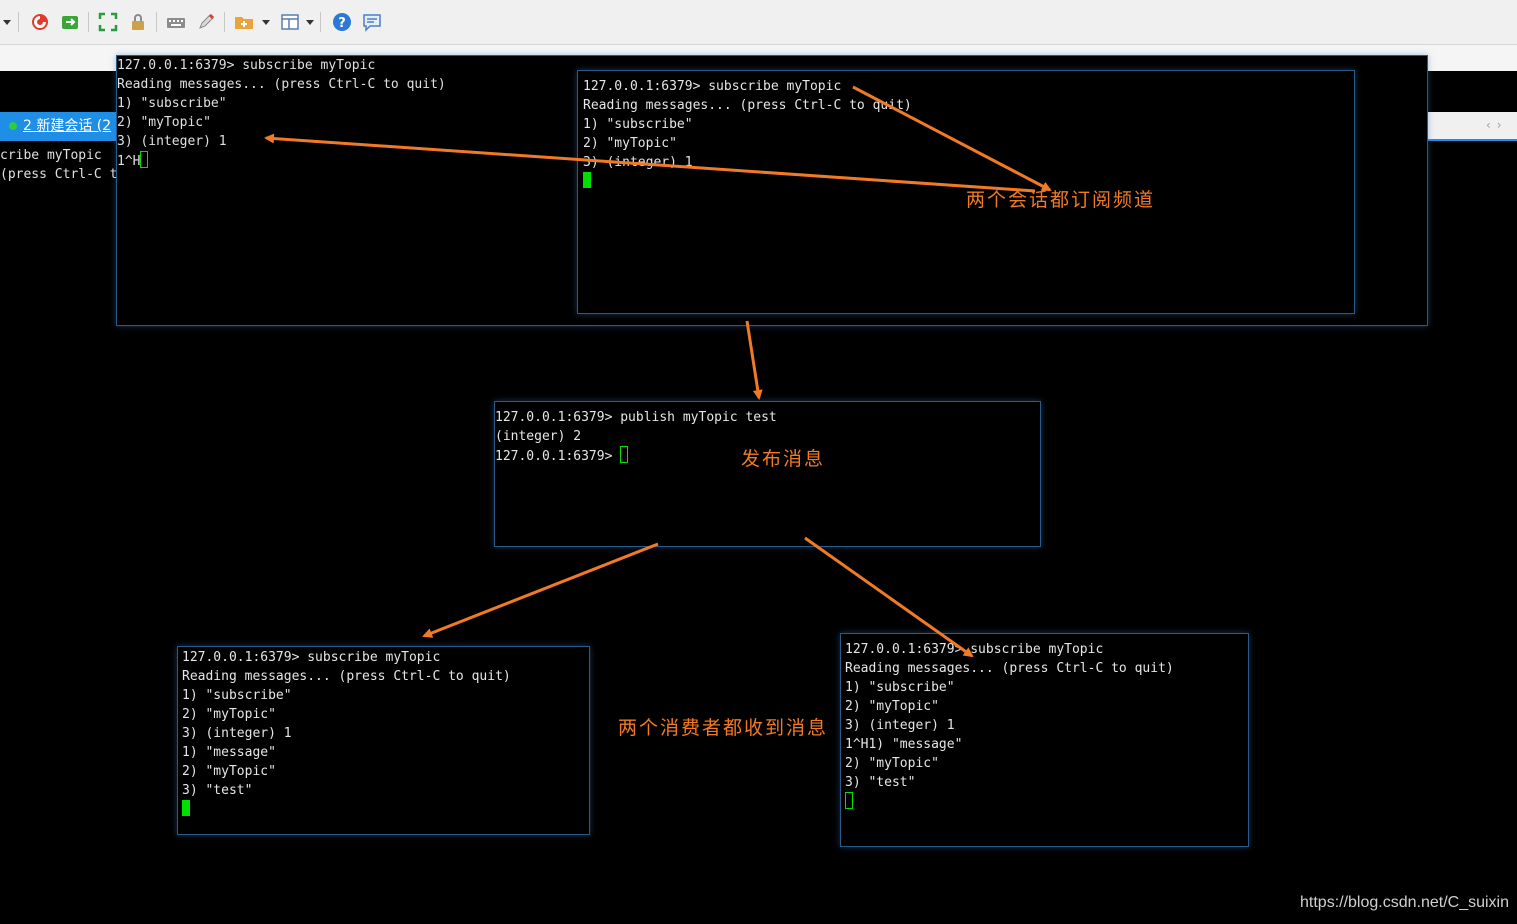 The height and width of the screenshot is (924, 1517). Describe the element at coordinates (758, 22) in the screenshot. I see `toolbar: ?` at that location.